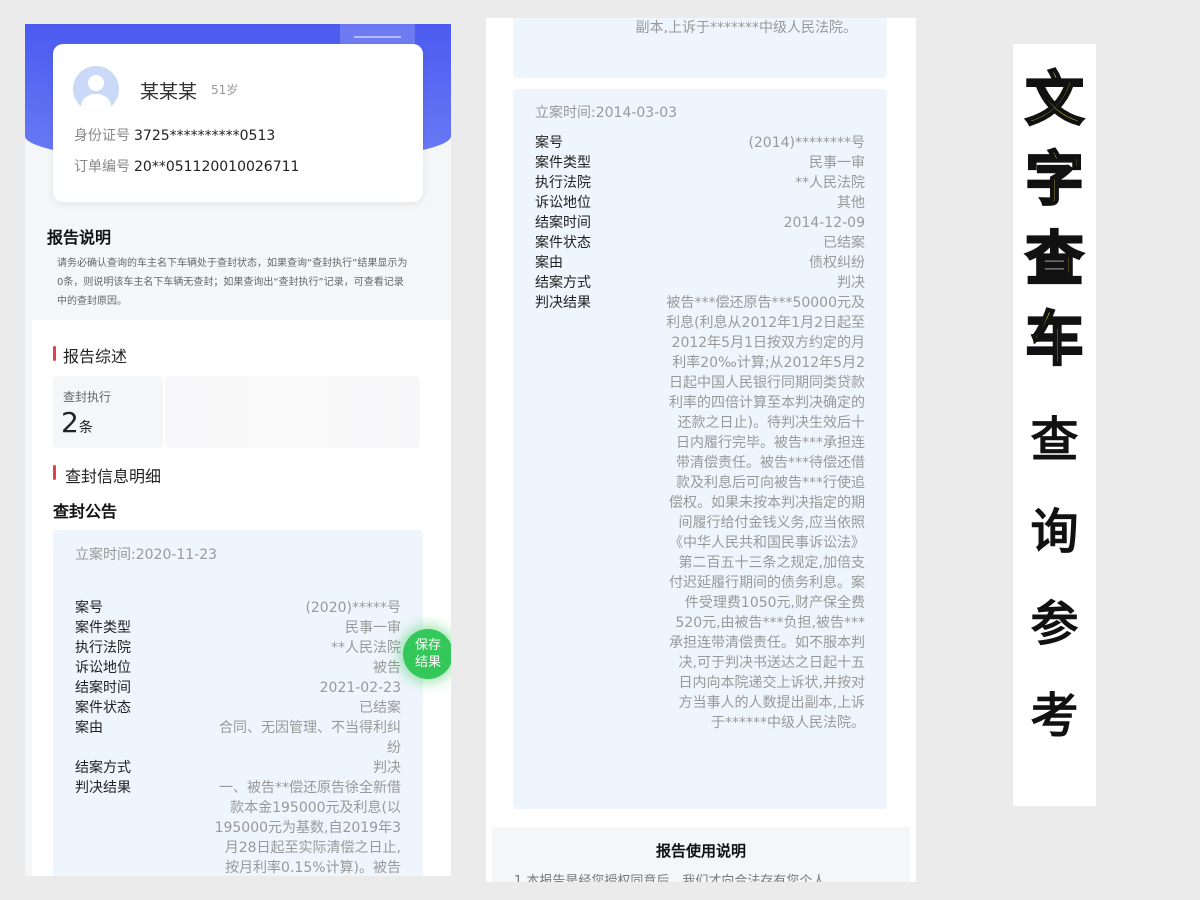  Describe the element at coordinates (85, 511) in the screenshot. I see `notice-title: 查封公告` at that location.